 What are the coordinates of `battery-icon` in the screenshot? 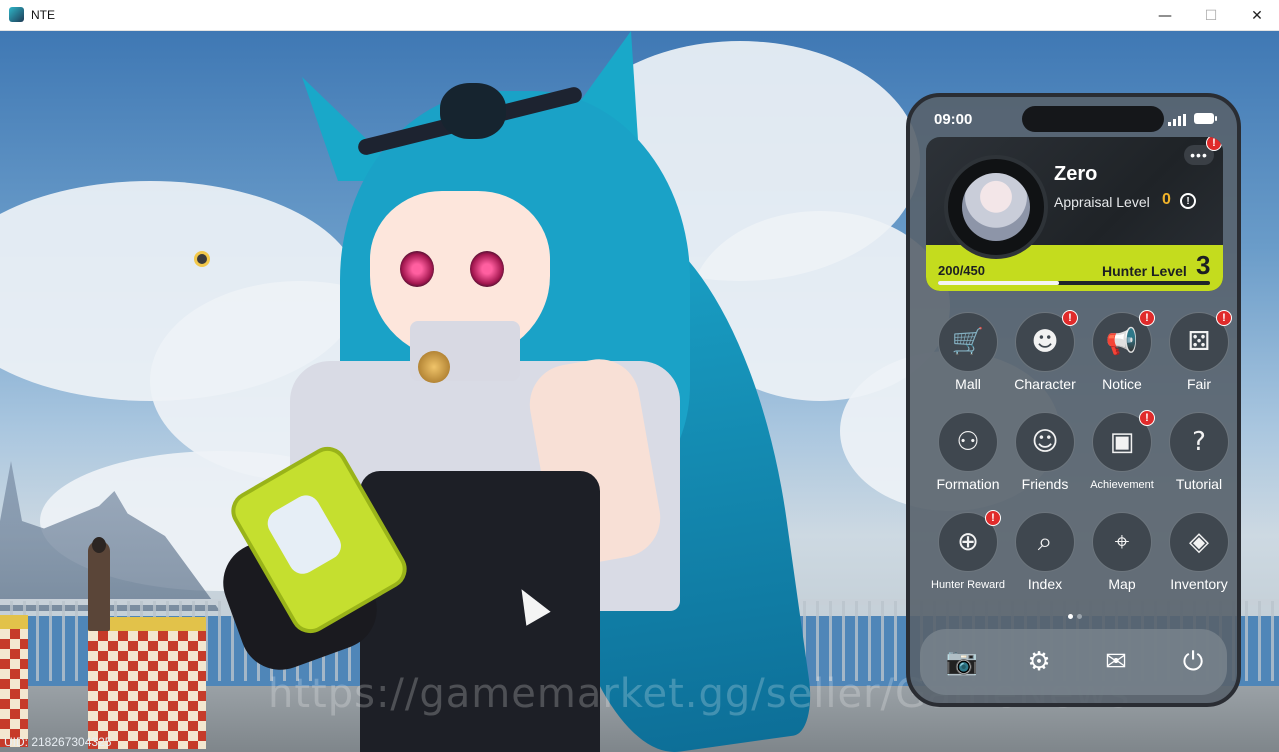 It's located at (1205, 118).